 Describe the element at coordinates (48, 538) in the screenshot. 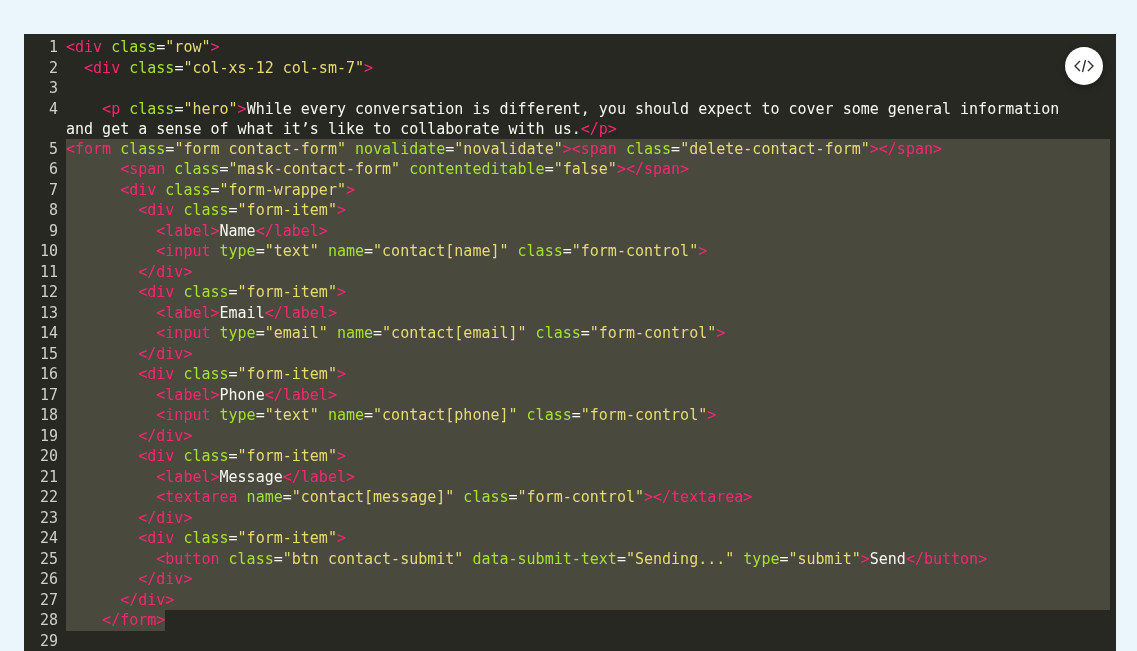

I see `line-number: 24` at that location.